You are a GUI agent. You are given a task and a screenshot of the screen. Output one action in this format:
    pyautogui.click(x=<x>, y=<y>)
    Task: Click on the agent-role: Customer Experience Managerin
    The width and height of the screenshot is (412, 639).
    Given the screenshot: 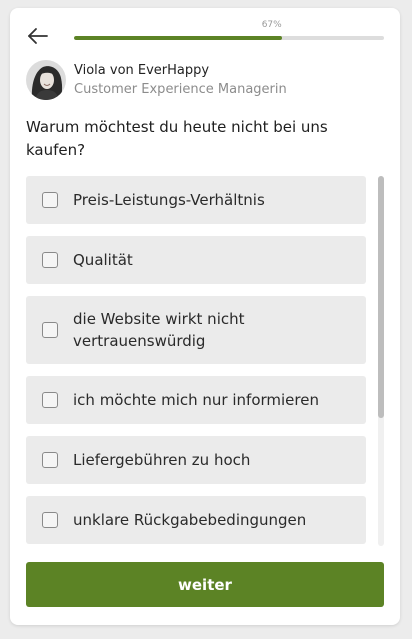 What is the action you would take?
    pyautogui.click(x=180, y=89)
    